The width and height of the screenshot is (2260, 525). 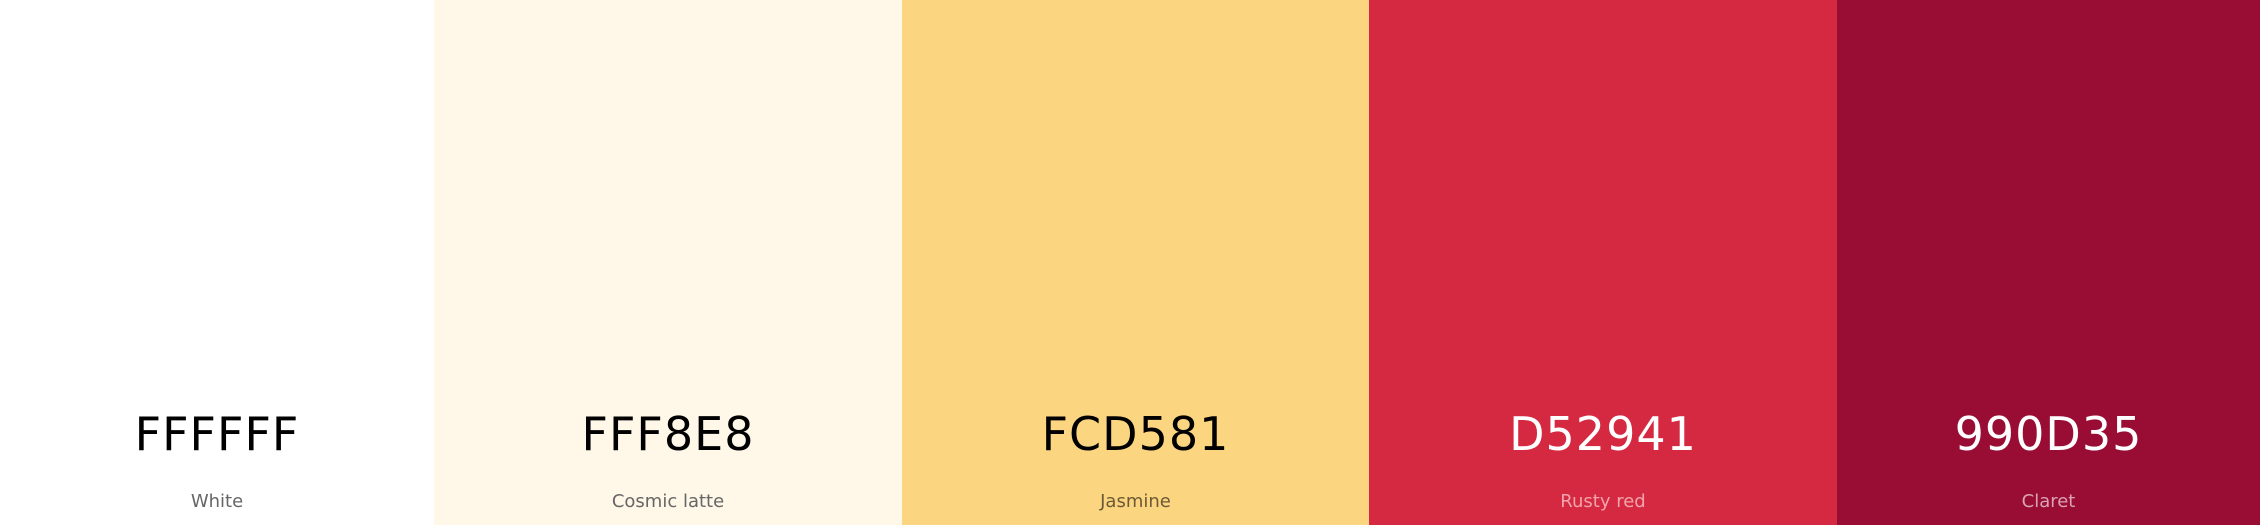 I want to click on swatch-hex-code: FCD581, so click(x=1135, y=434).